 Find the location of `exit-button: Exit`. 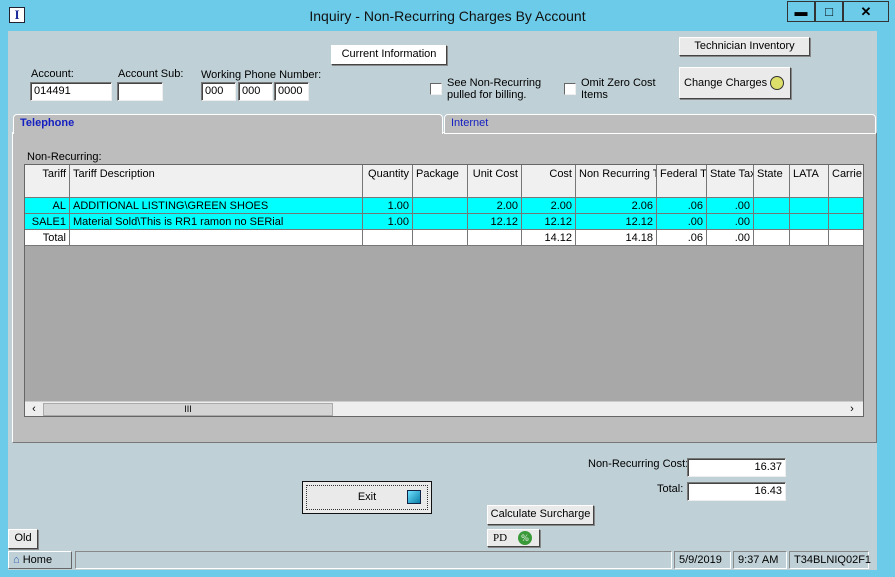

exit-button: Exit is located at coordinates (367, 497).